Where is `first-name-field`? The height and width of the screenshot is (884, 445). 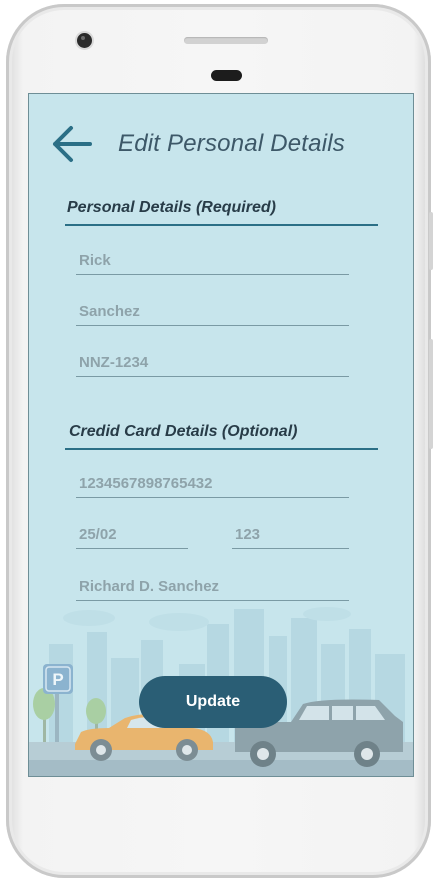
first-name-field is located at coordinates (212, 260).